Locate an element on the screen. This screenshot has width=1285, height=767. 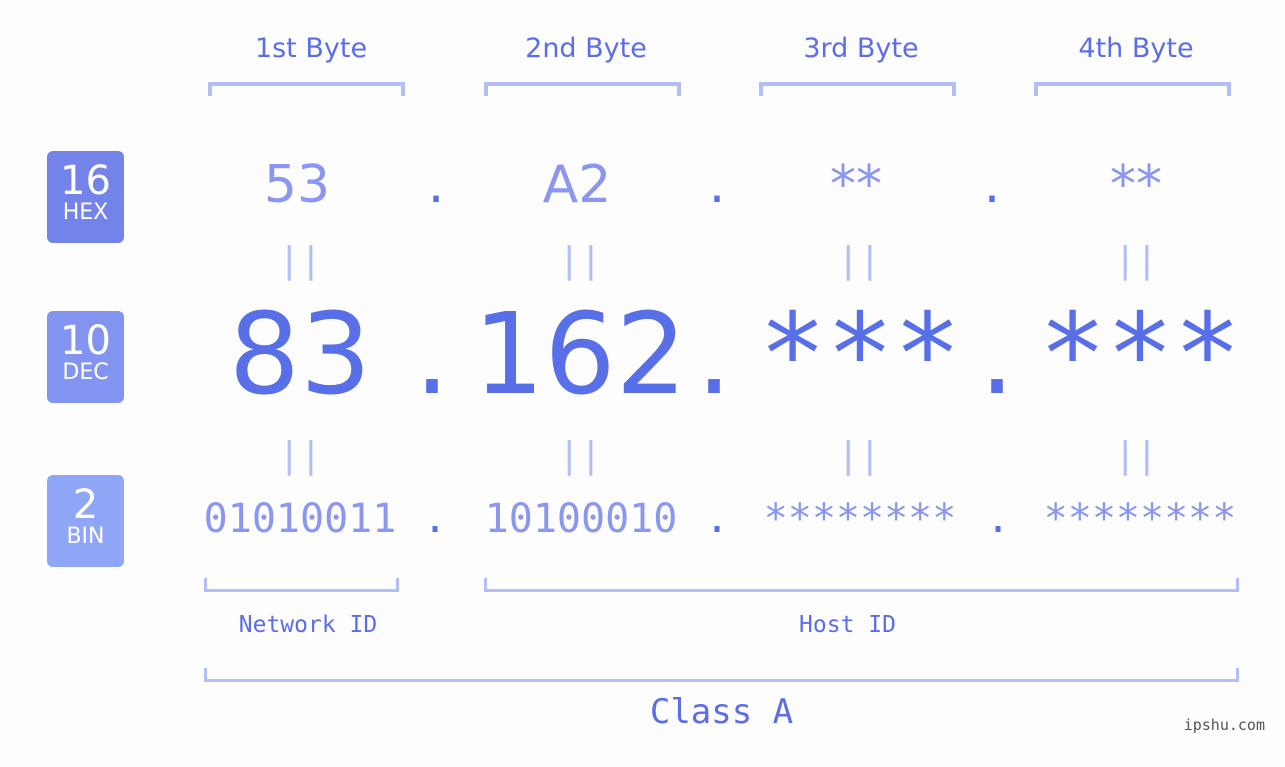
bin-byte-4: ******** is located at coordinates (1140, 519).